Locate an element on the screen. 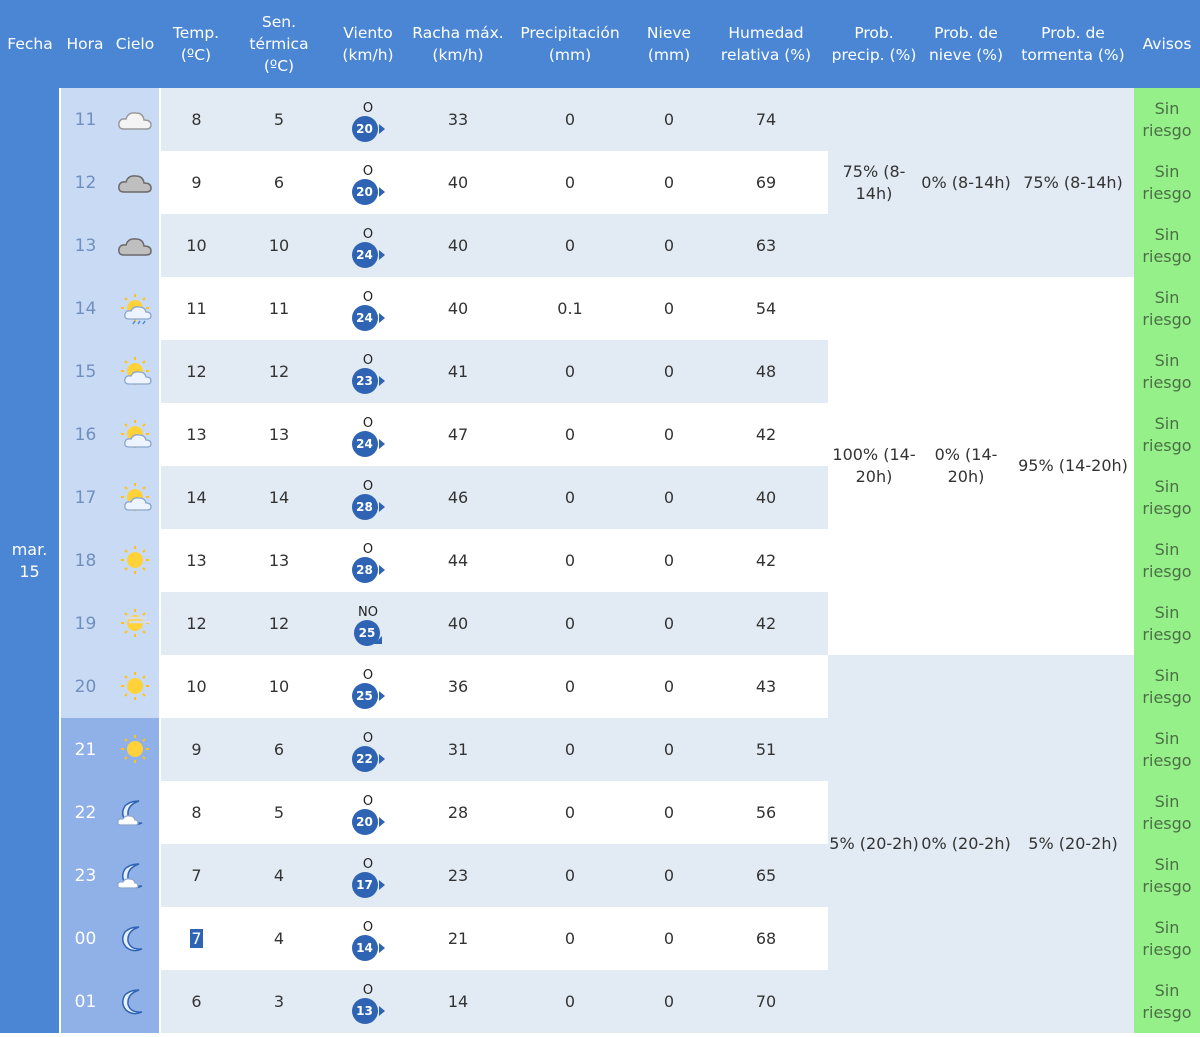  wind-speed-badge: 22 is located at coordinates (364, 759).